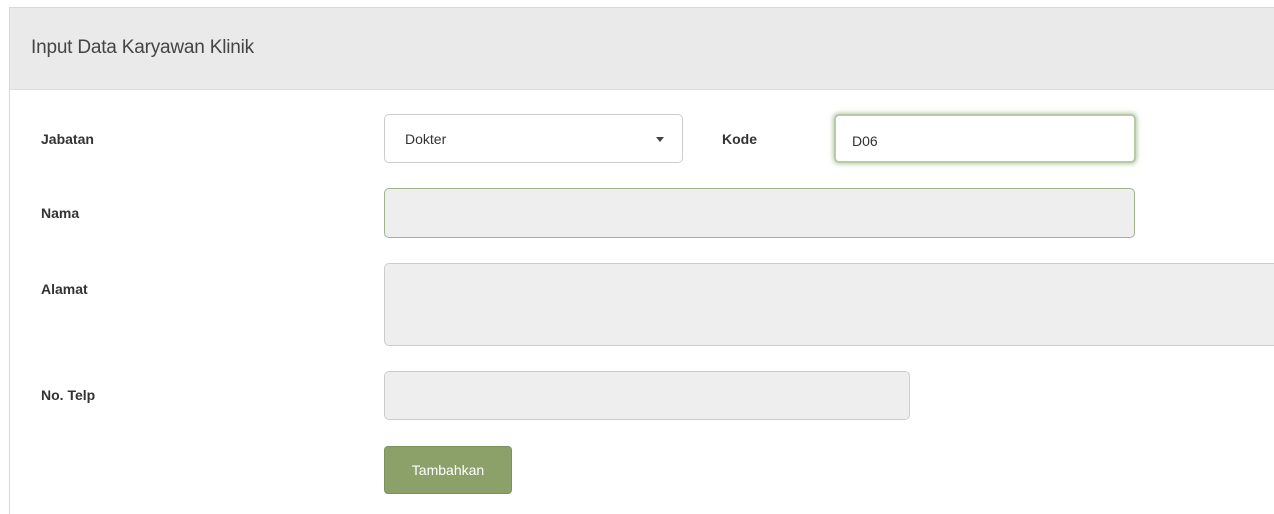 The width and height of the screenshot is (1274, 514). Describe the element at coordinates (759, 213) in the screenshot. I see `nama-field` at that location.